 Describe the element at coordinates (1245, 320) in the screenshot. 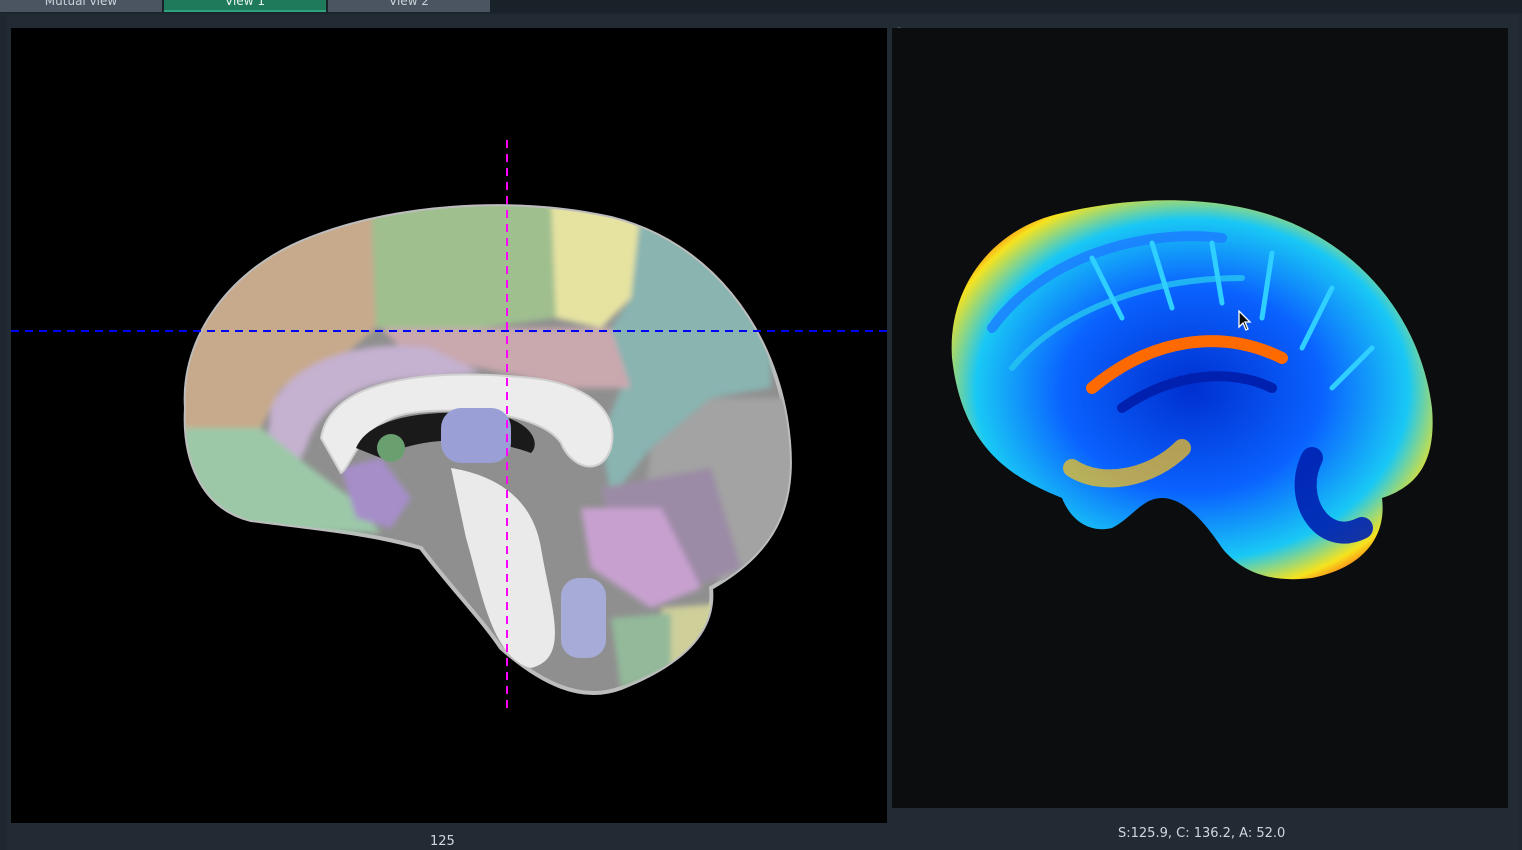

I see `mouse-pointer-icon` at that location.